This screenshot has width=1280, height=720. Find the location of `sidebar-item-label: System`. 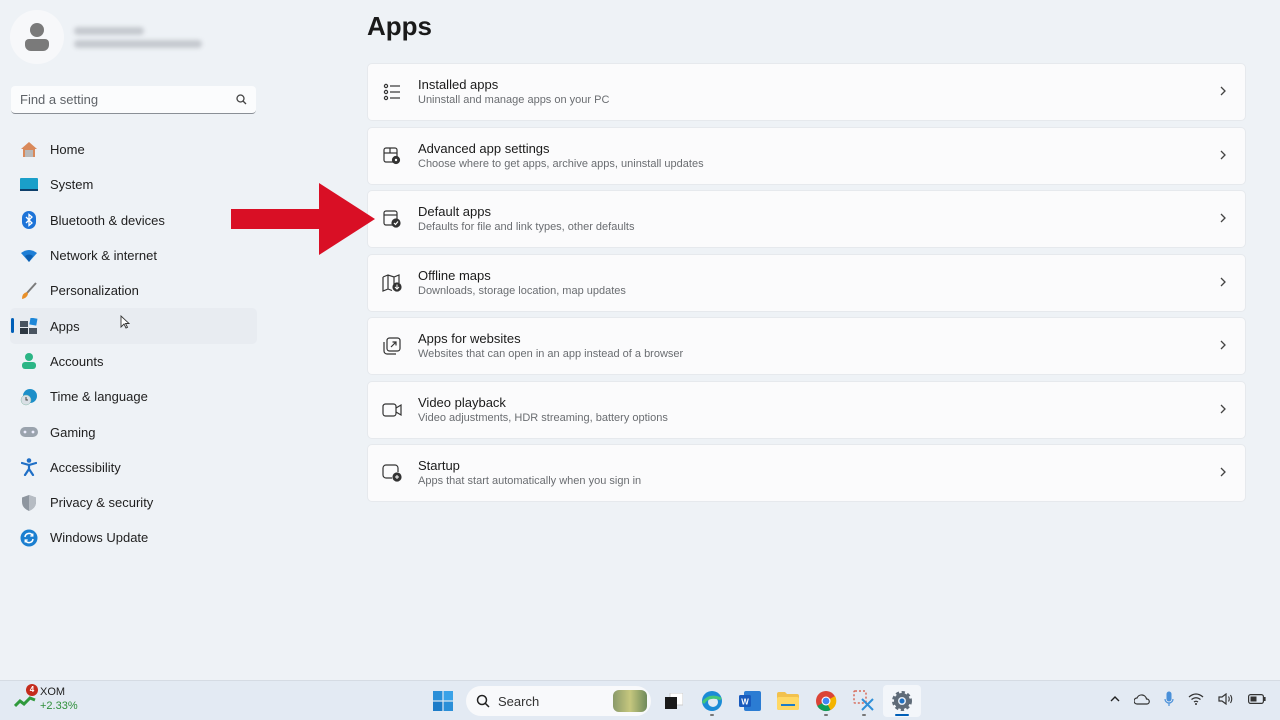

sidebar-item-label: System is located at coordinates (72, 185).